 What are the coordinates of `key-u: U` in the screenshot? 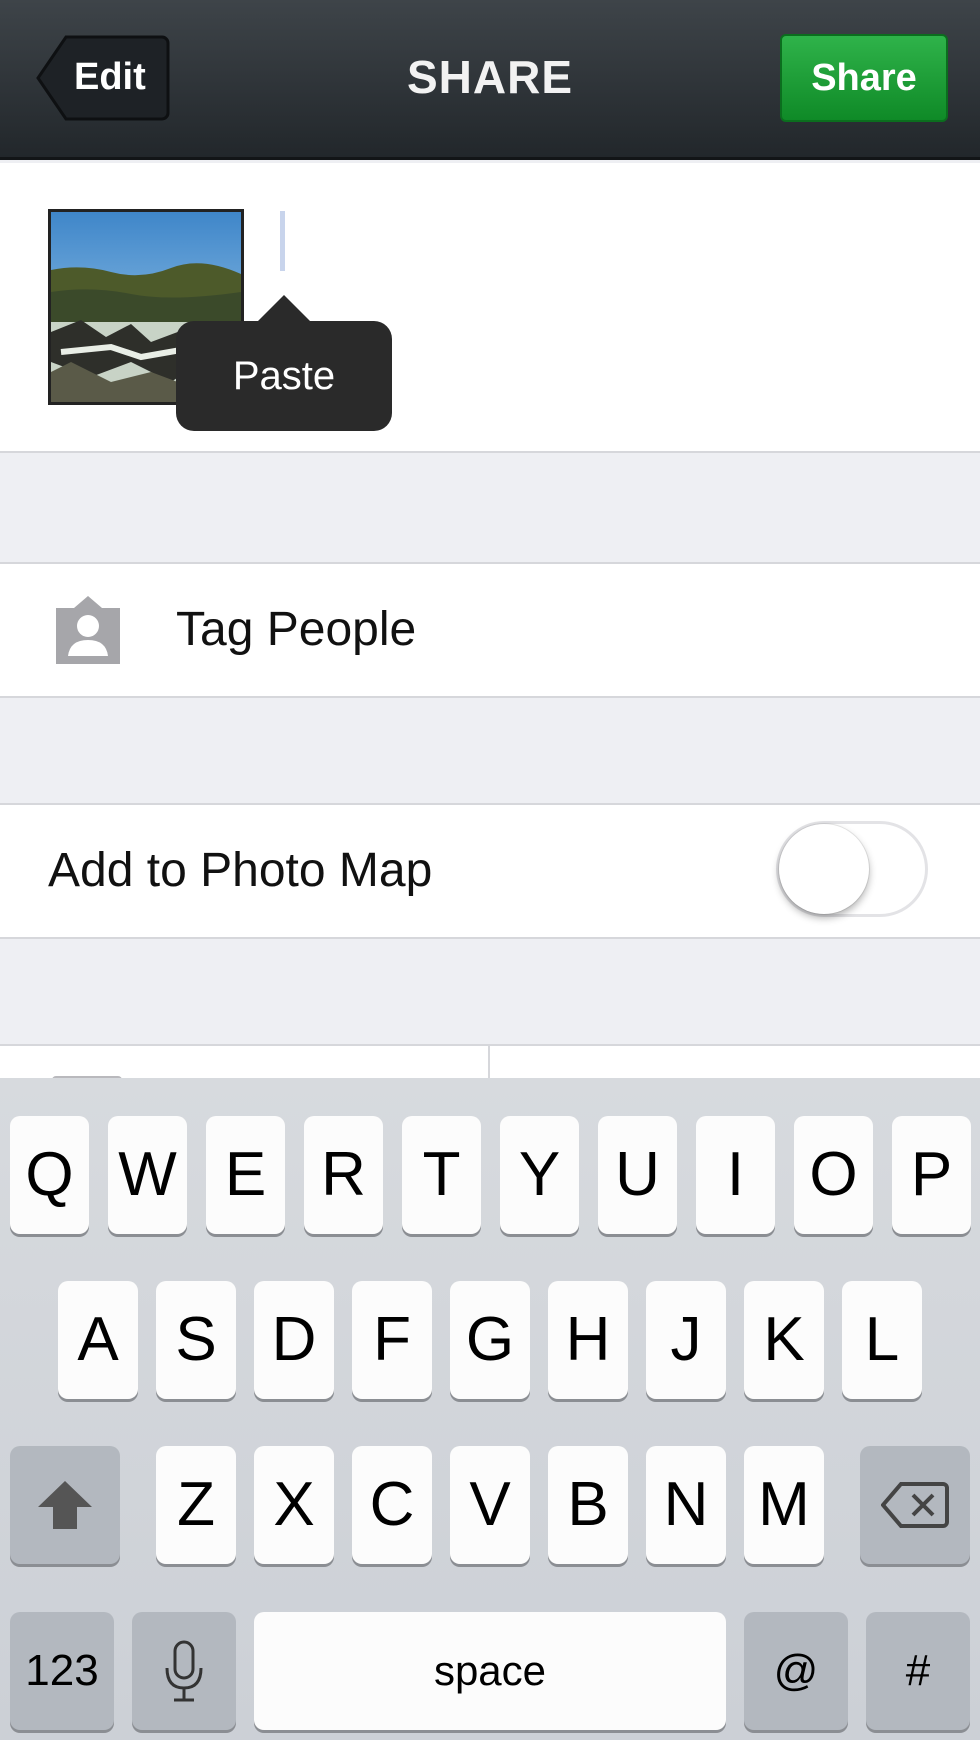 It's located at (637, 1175).